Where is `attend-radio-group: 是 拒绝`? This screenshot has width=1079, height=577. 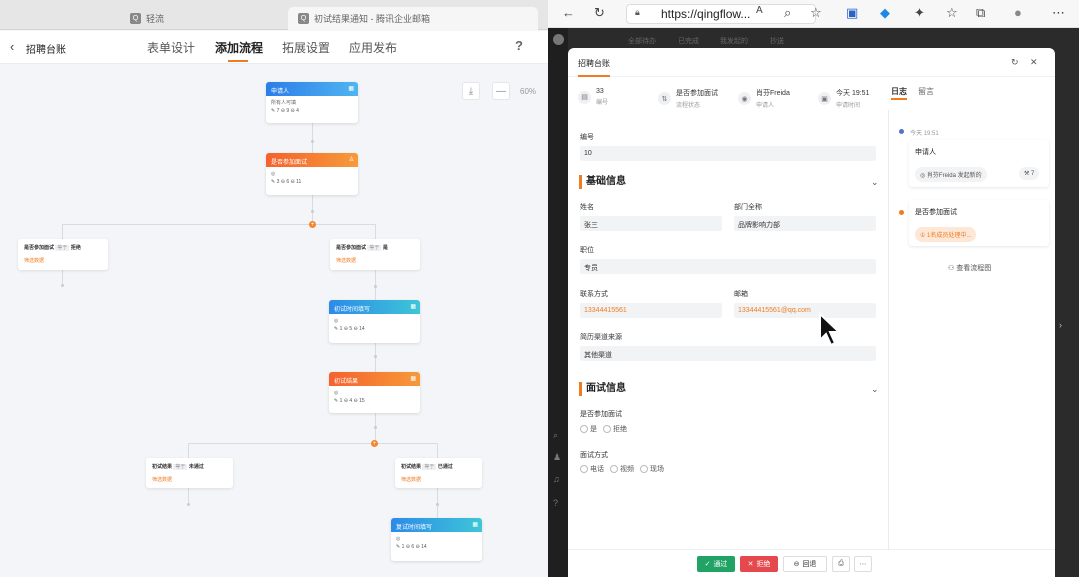 attend-radio-group: 是 拒绝 is located at coordinates (603, 429).